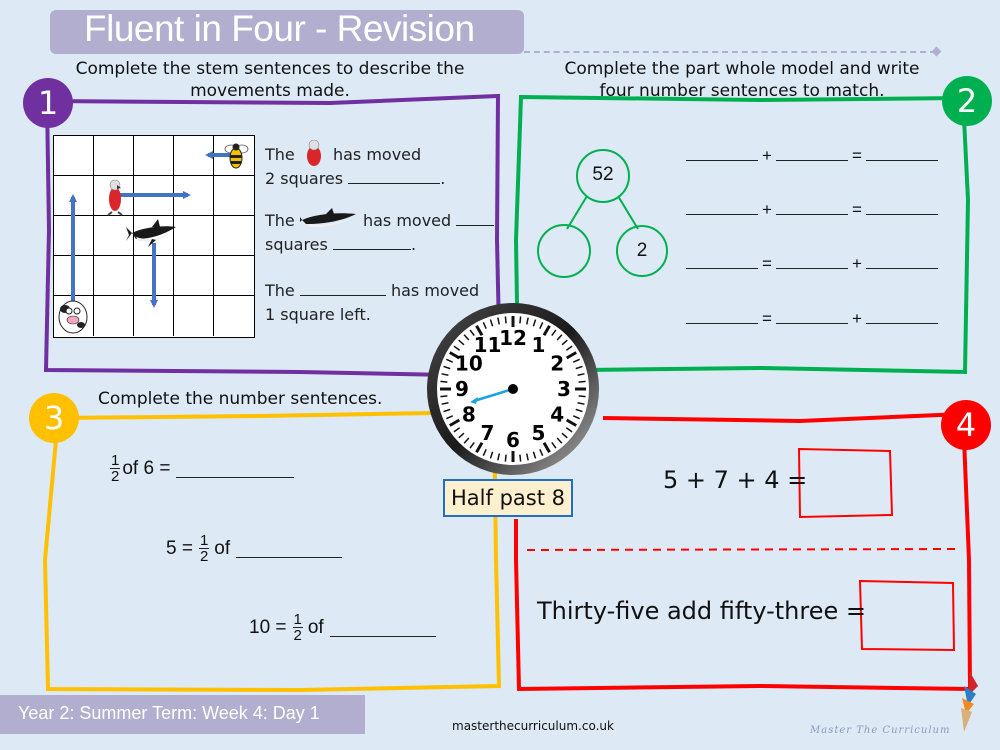  What do you see at coordinates (743, 549) in the screenshot?
I see `q4-divider` at bounding box center [743, 549].